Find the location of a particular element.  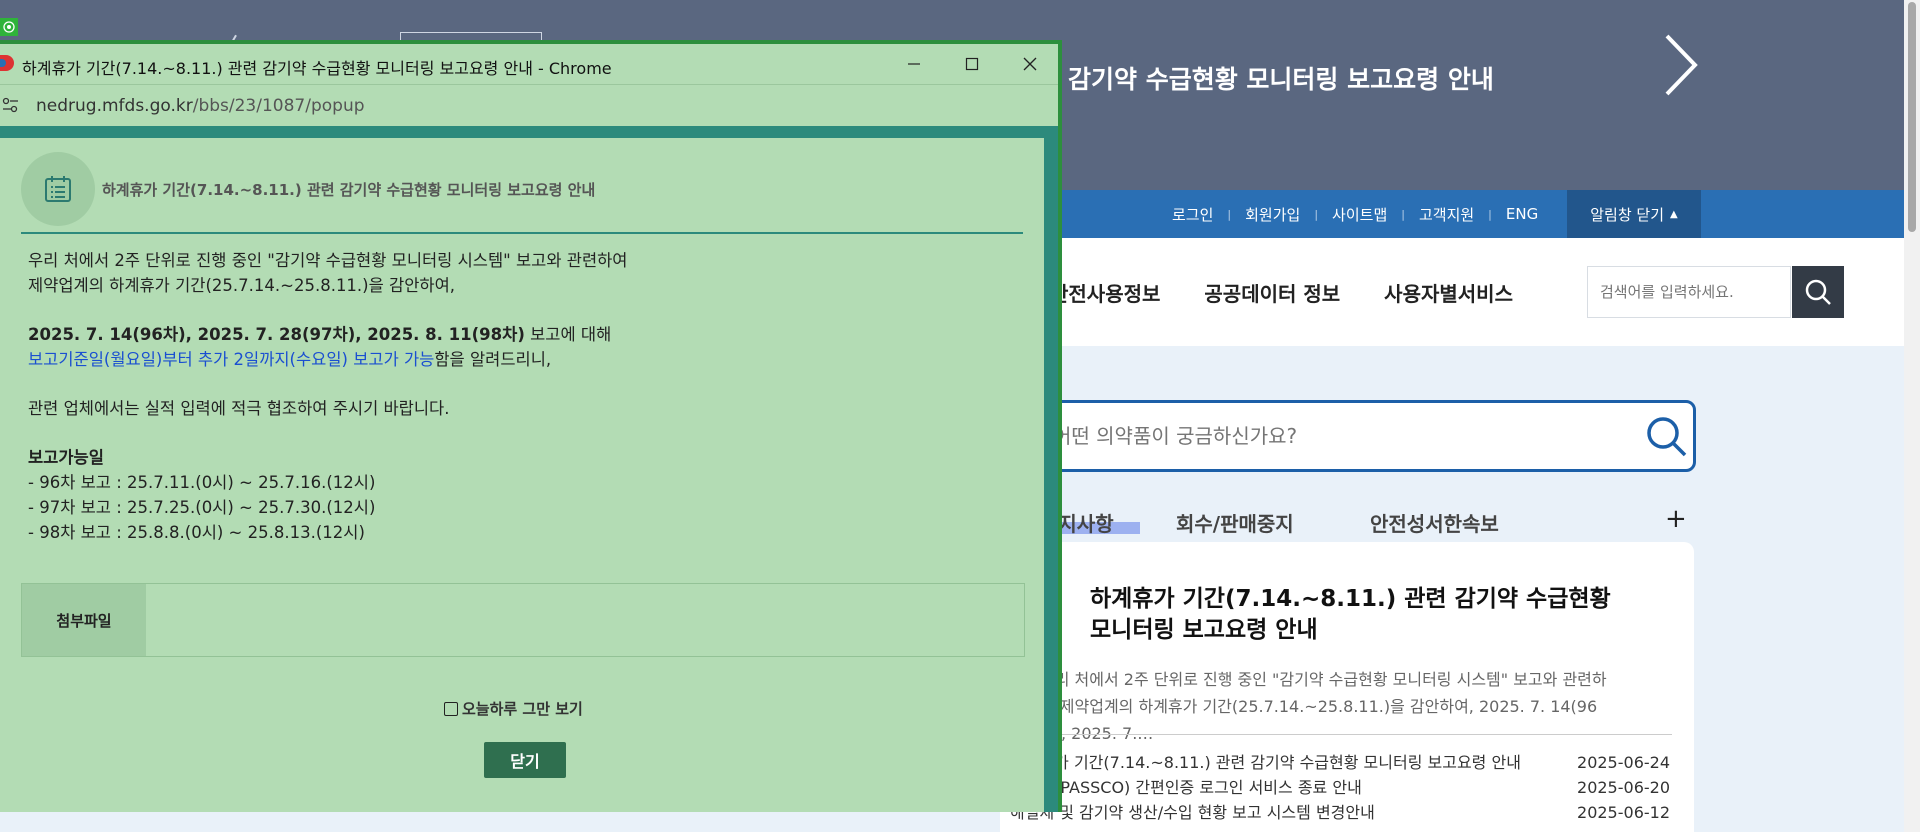

chrome-icon is located at coordinates (7, 63).